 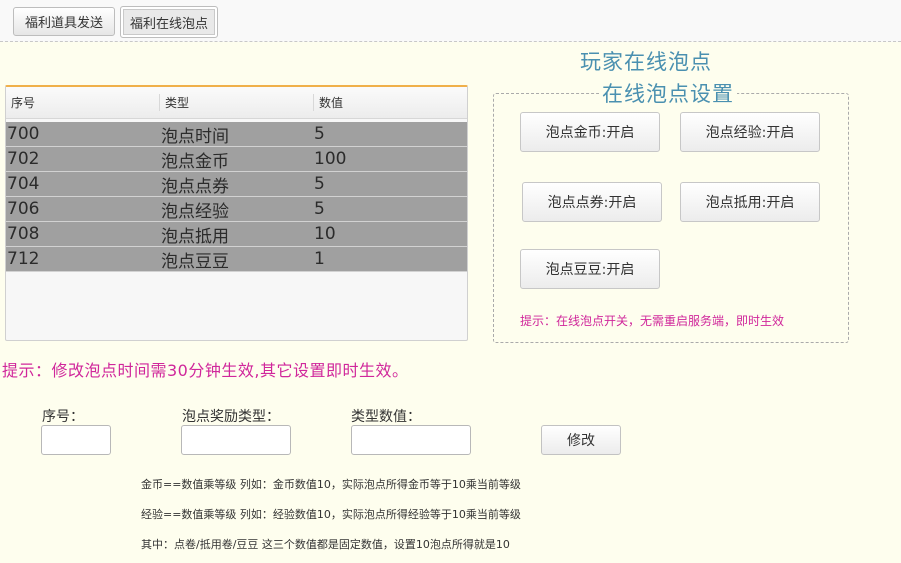 I want to click on note-gold: 金币==数值乘等级 列如：金币数值10，实际泡点所得金币等于10乘当前等级, so click(x=331, y=484).